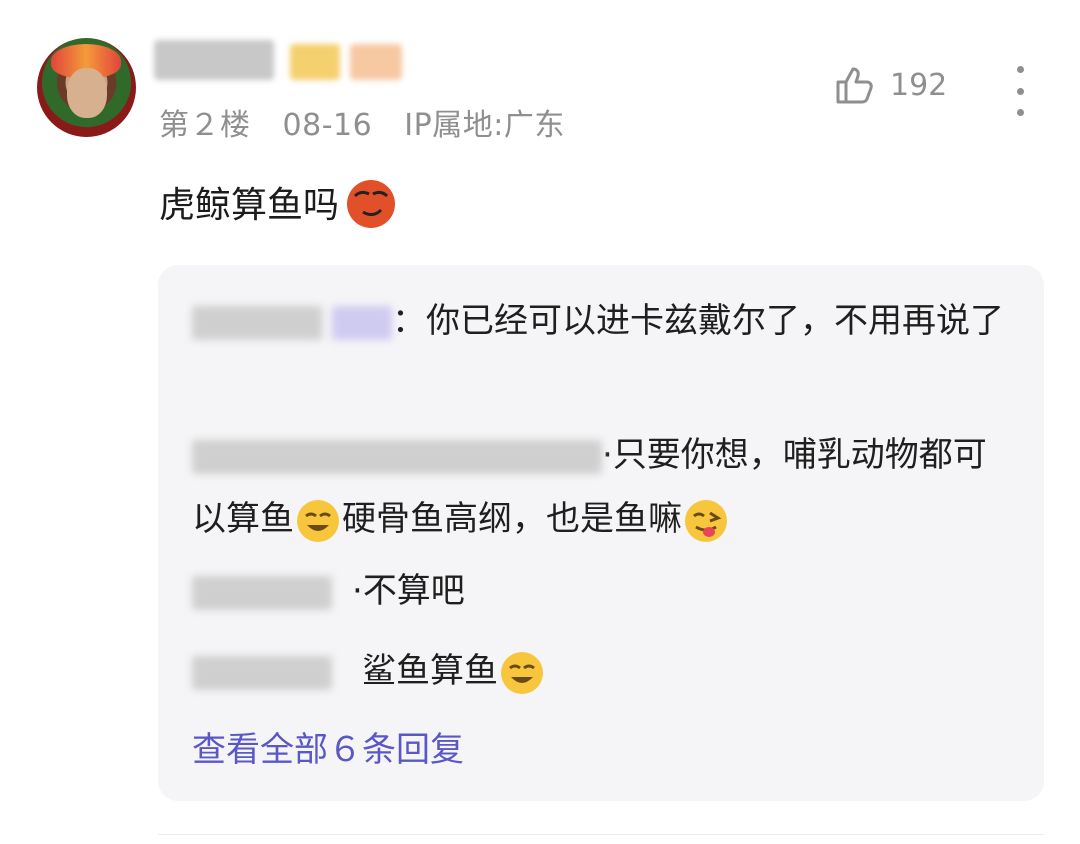 The width and height of the screenshot is (1080, 844). What do you see at coordinates (919, 85) in the screenshot?
I see `like-count: 192` at bounding box center [919, 85].